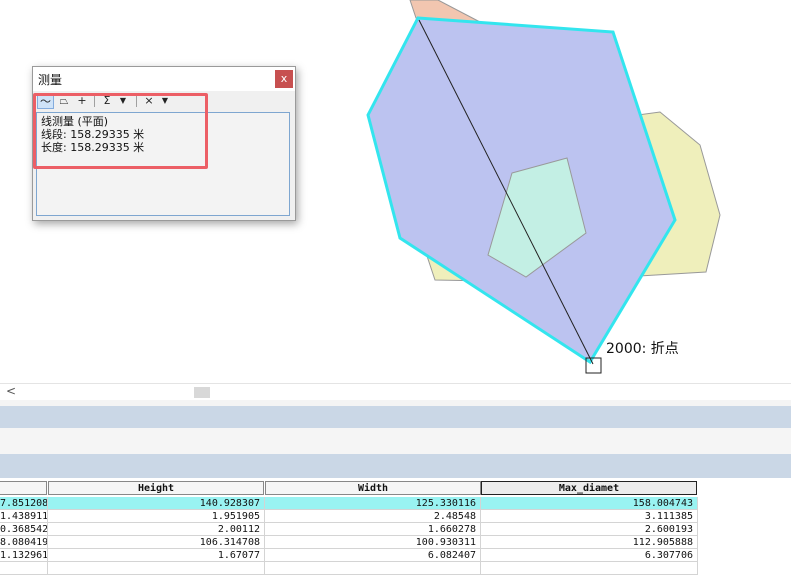  Describe the element at coordinates (24, 542) in the screenshot. I see `table-cell: 8.080419` at that location.